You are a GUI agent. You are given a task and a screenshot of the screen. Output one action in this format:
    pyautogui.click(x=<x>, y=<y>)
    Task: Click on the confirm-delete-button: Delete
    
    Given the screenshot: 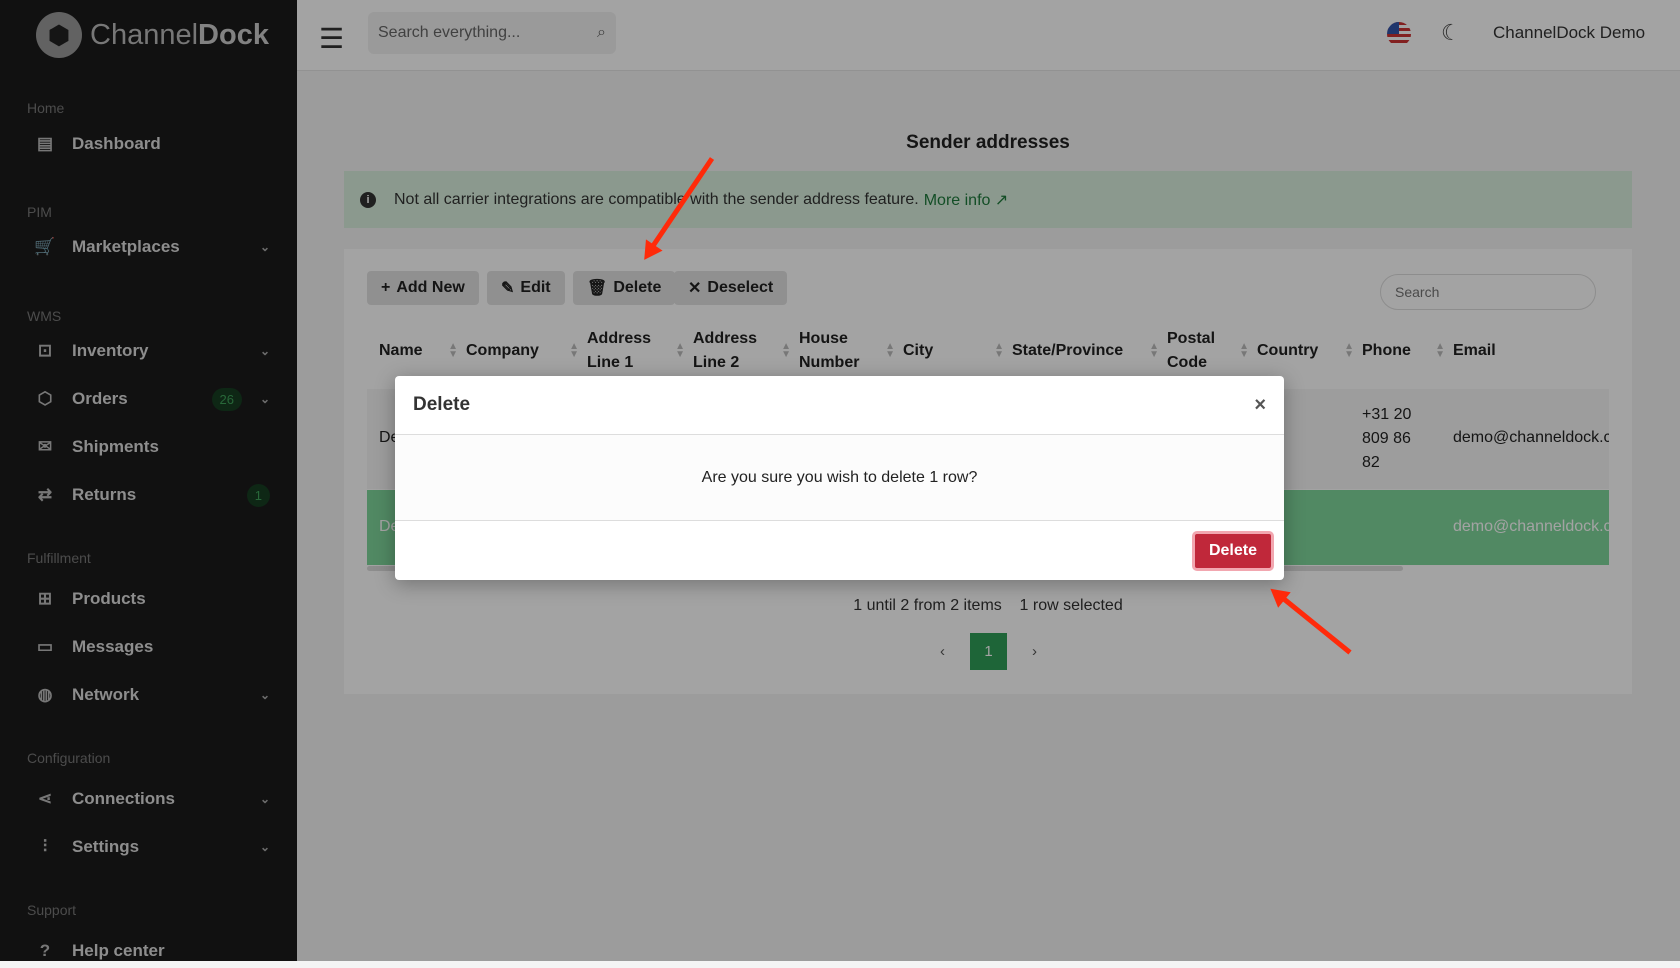 What is the action you would take?
    pyautogui.click(x=1232, y=551)
    